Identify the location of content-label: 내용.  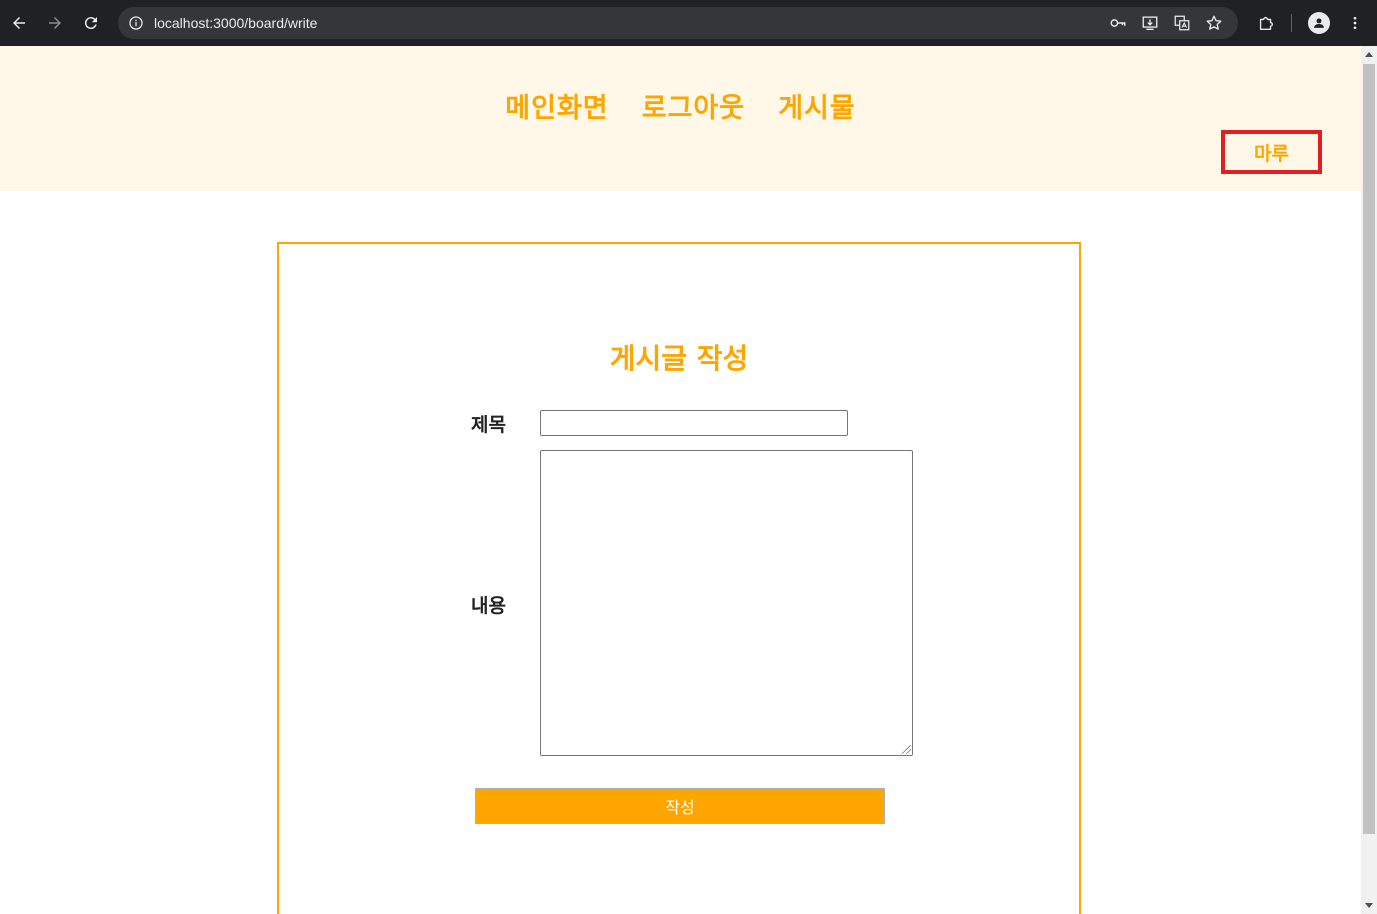
(488, 606).